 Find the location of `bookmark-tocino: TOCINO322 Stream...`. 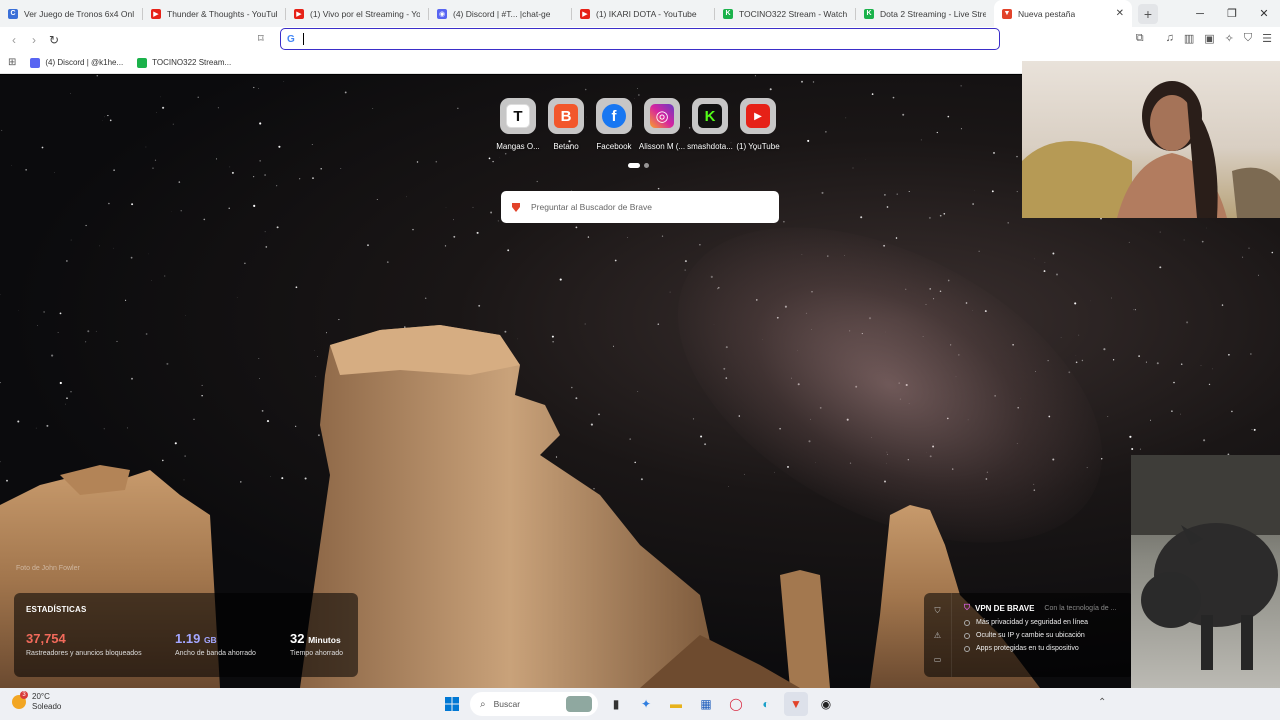

bookmark-tocino: TOCINO322 Stream... is located at coordinates (184, 62).